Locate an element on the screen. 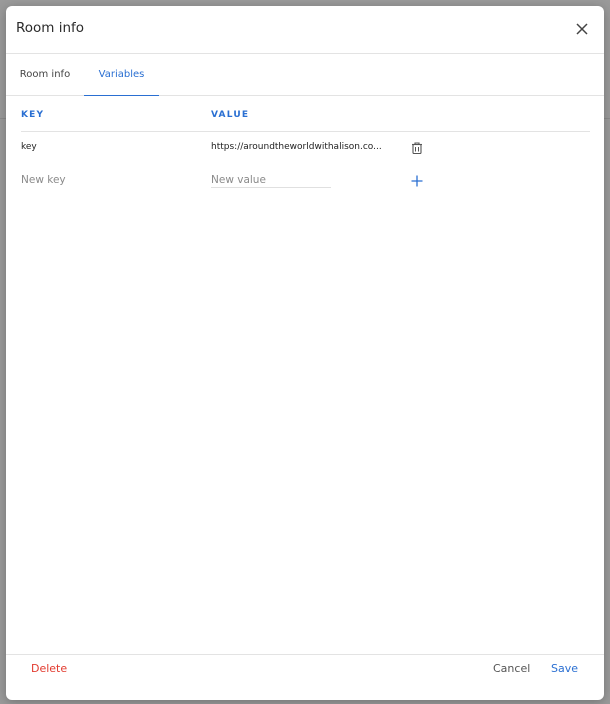 This screenshot has height=704, width=610. tab-variables: Variables is located at coordinates (121, 75).